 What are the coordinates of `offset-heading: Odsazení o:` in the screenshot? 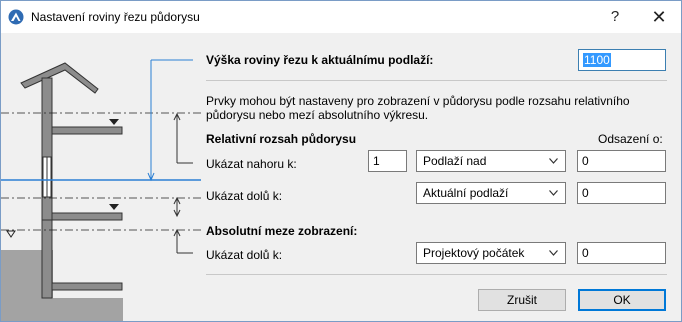 It's located at (630, 139).